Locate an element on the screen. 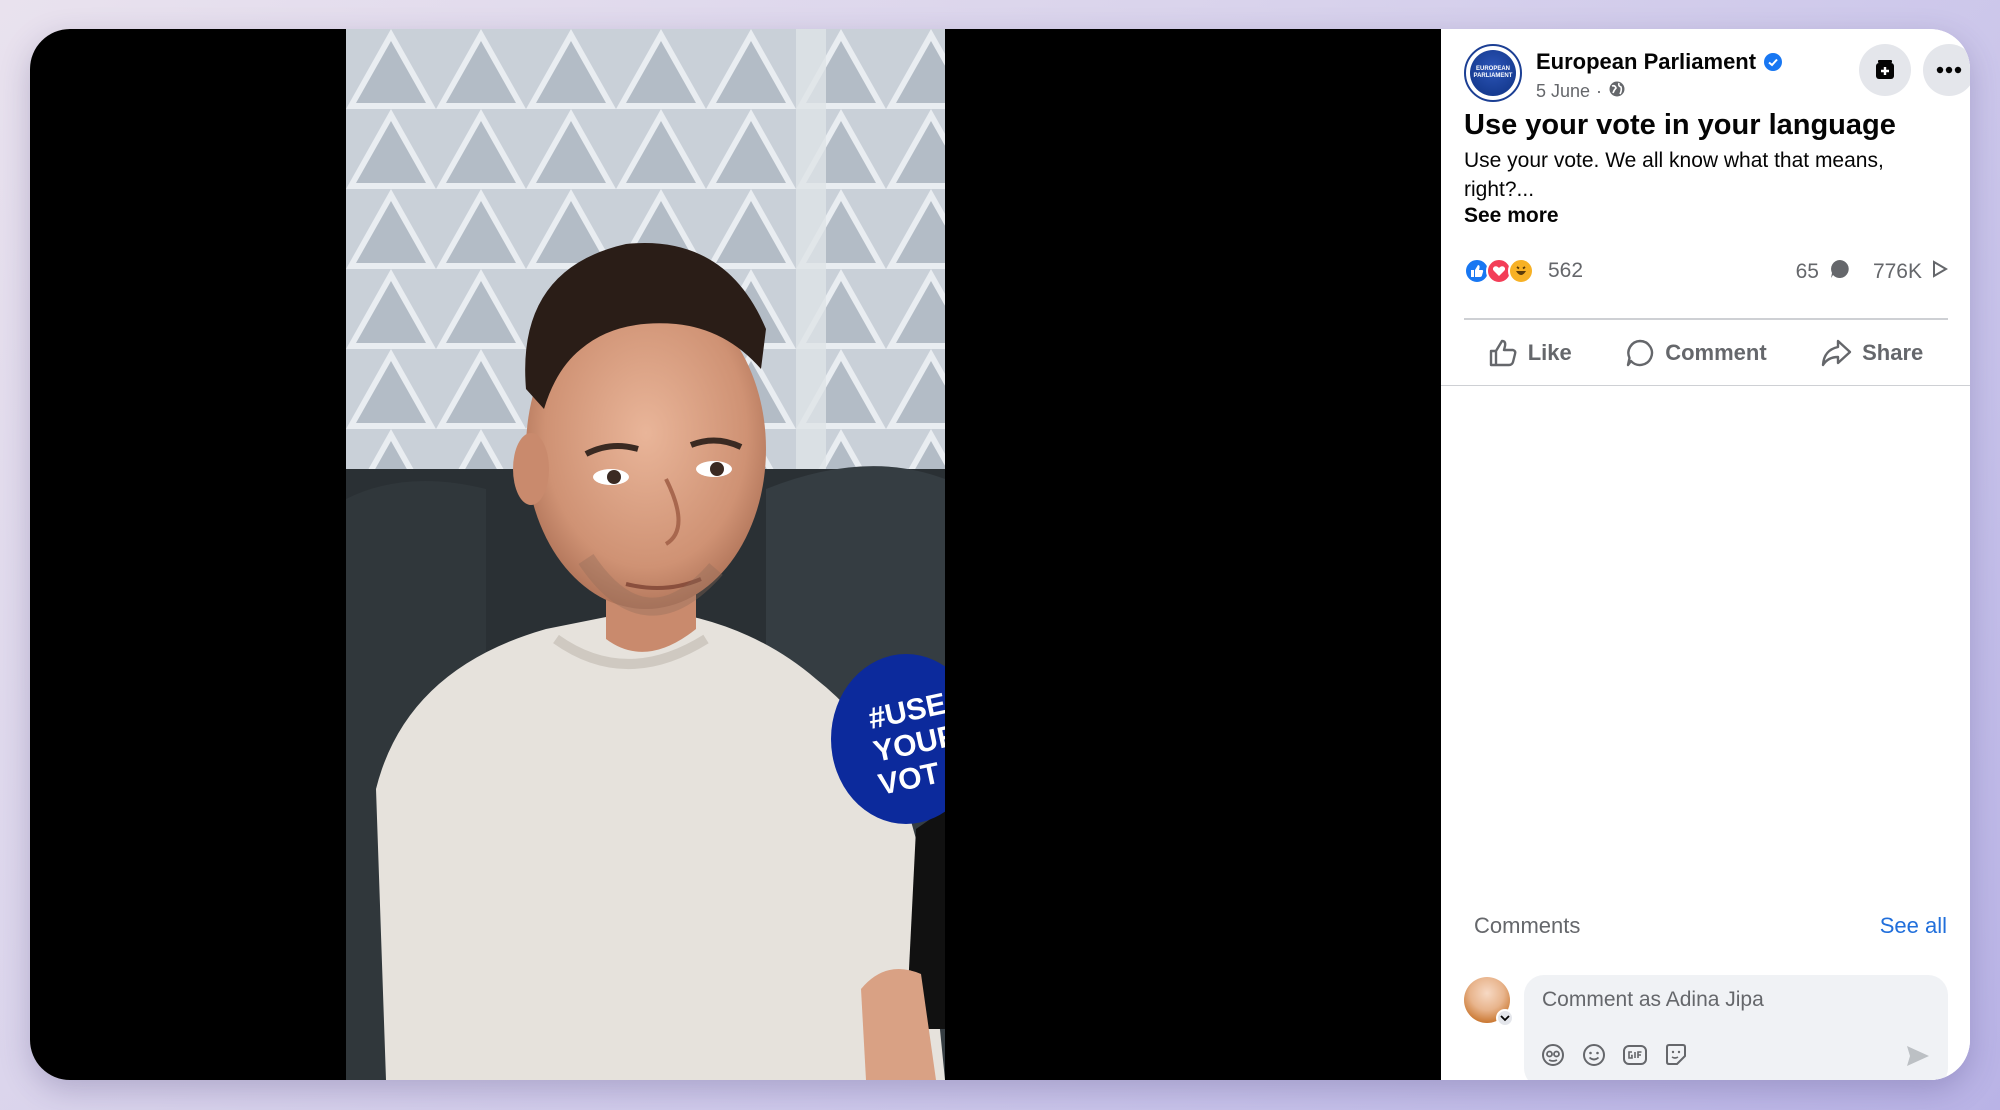 Image resolution: width=2000 pixels, height=1110 pixels. reactions-summary: 562 is located at coordinates (1523, 271).